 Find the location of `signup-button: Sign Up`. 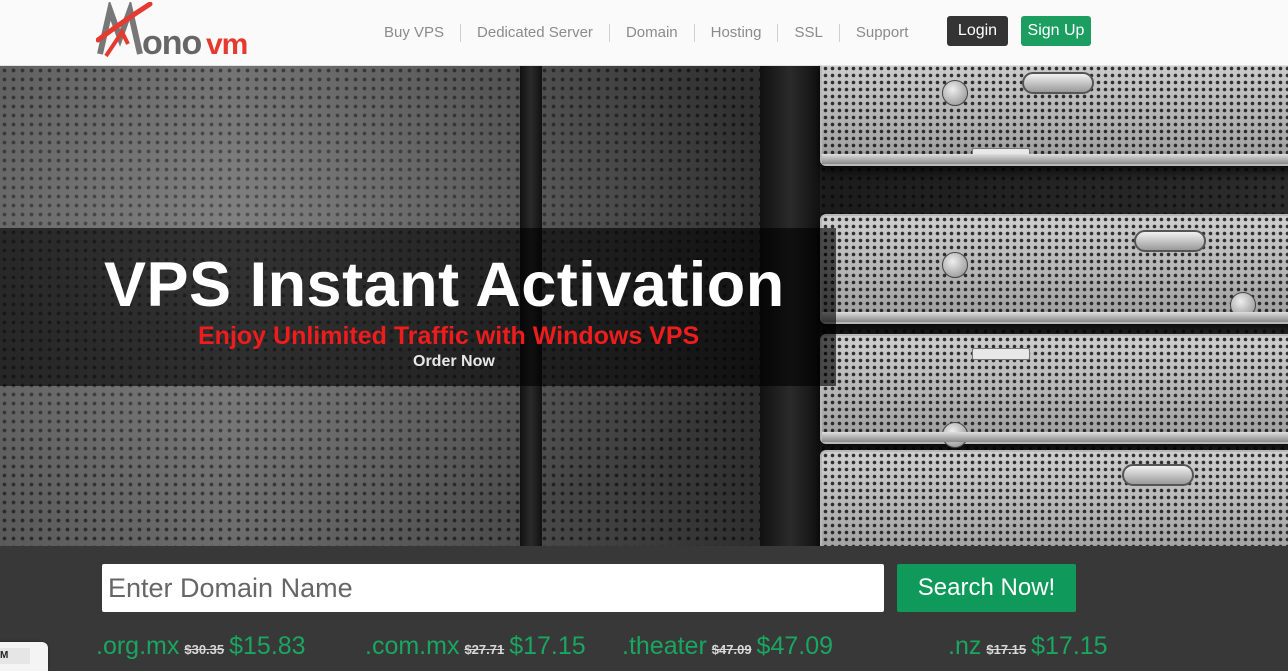

signup-button: Sign Up is located at coordinates (1056, 31).